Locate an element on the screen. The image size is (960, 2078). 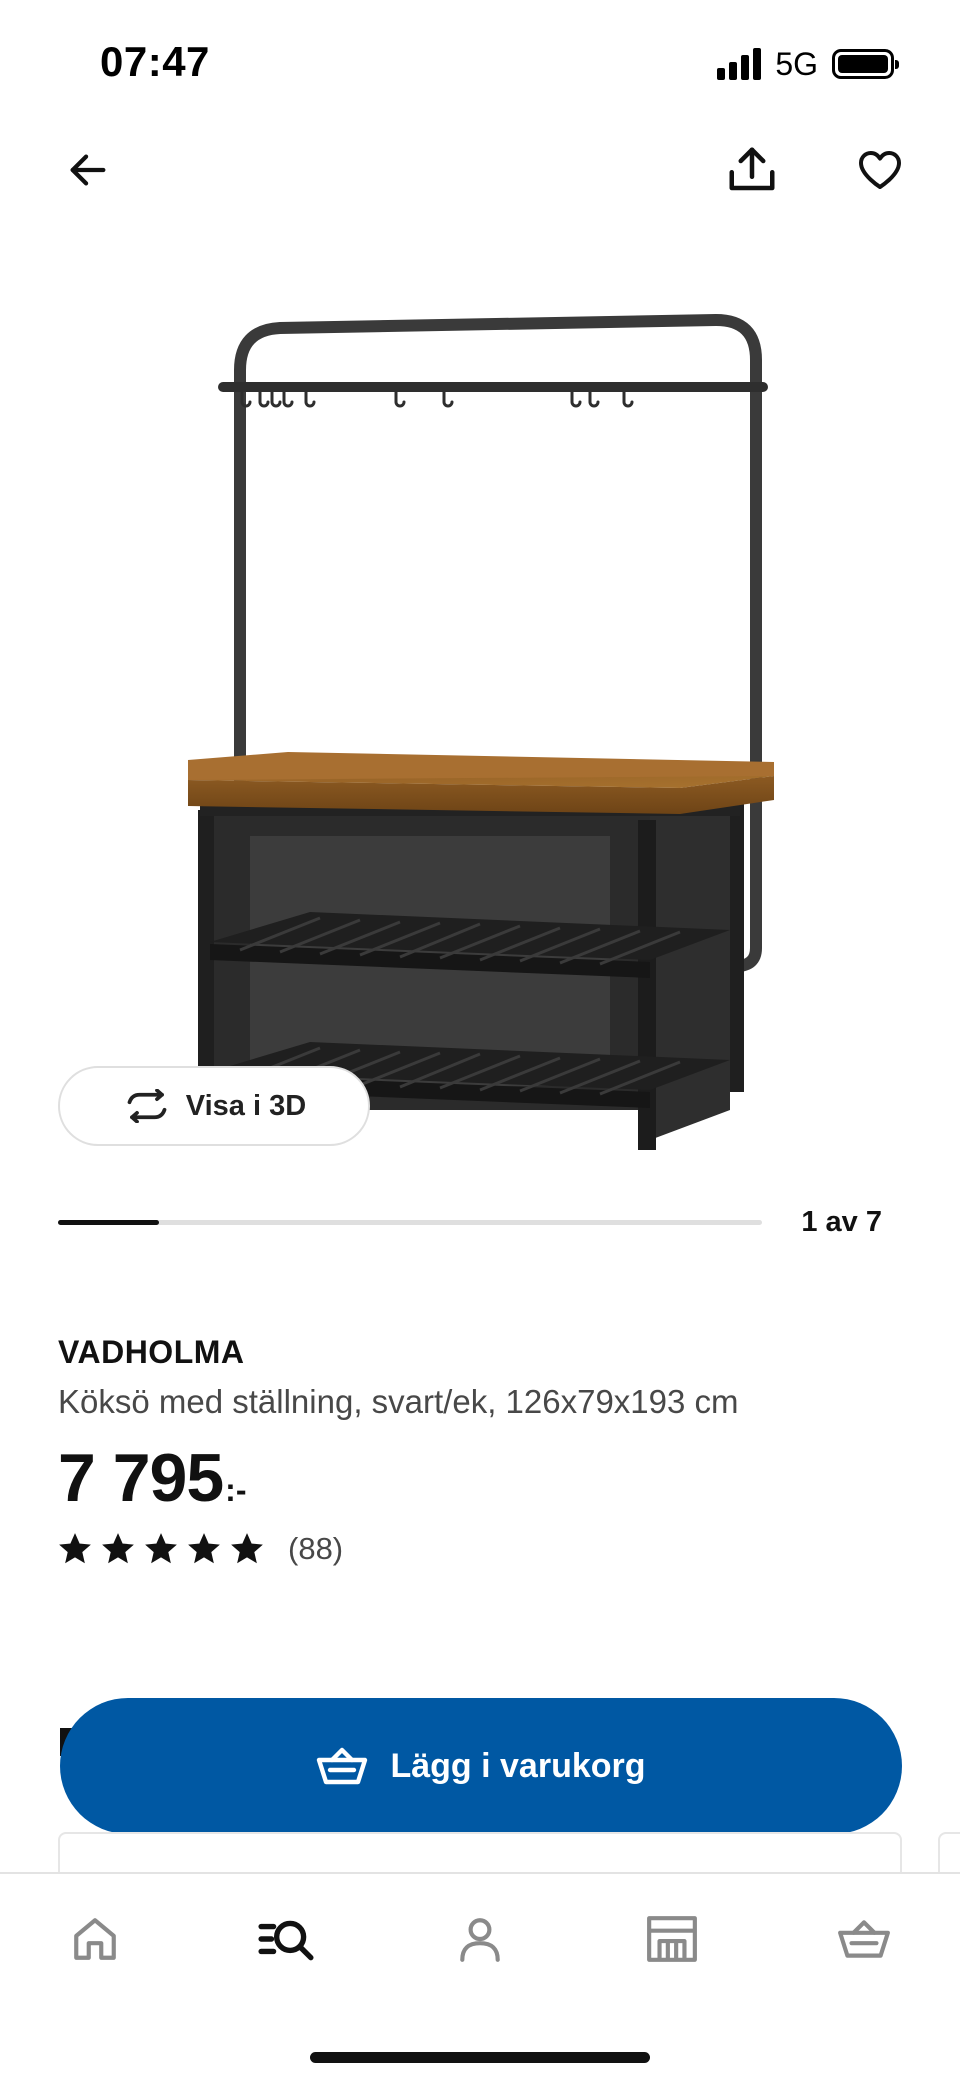
profile-icon is located at coordinates (480, 1940).